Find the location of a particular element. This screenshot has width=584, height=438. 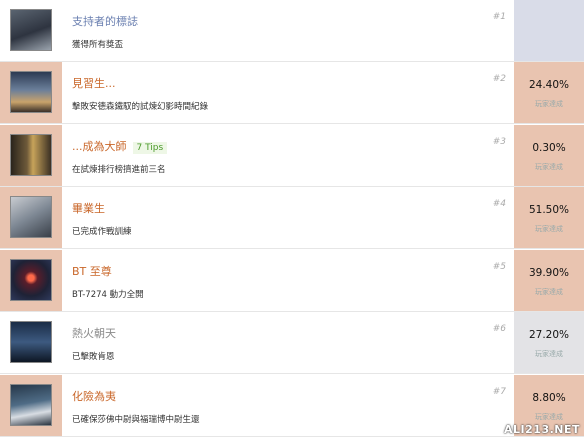

pilot-gauntlet-icon is located at coordinates (31, 92).